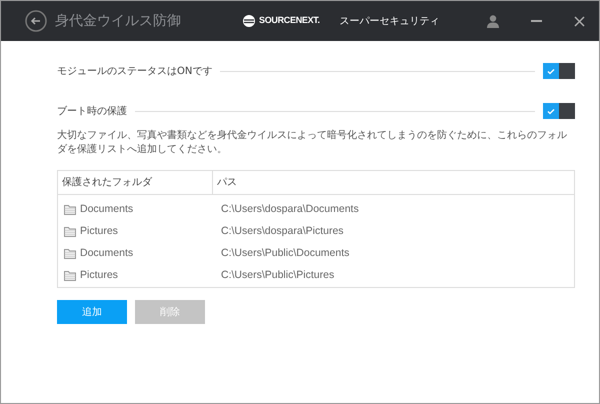  I want to click on user-icon, so click(493, 21).